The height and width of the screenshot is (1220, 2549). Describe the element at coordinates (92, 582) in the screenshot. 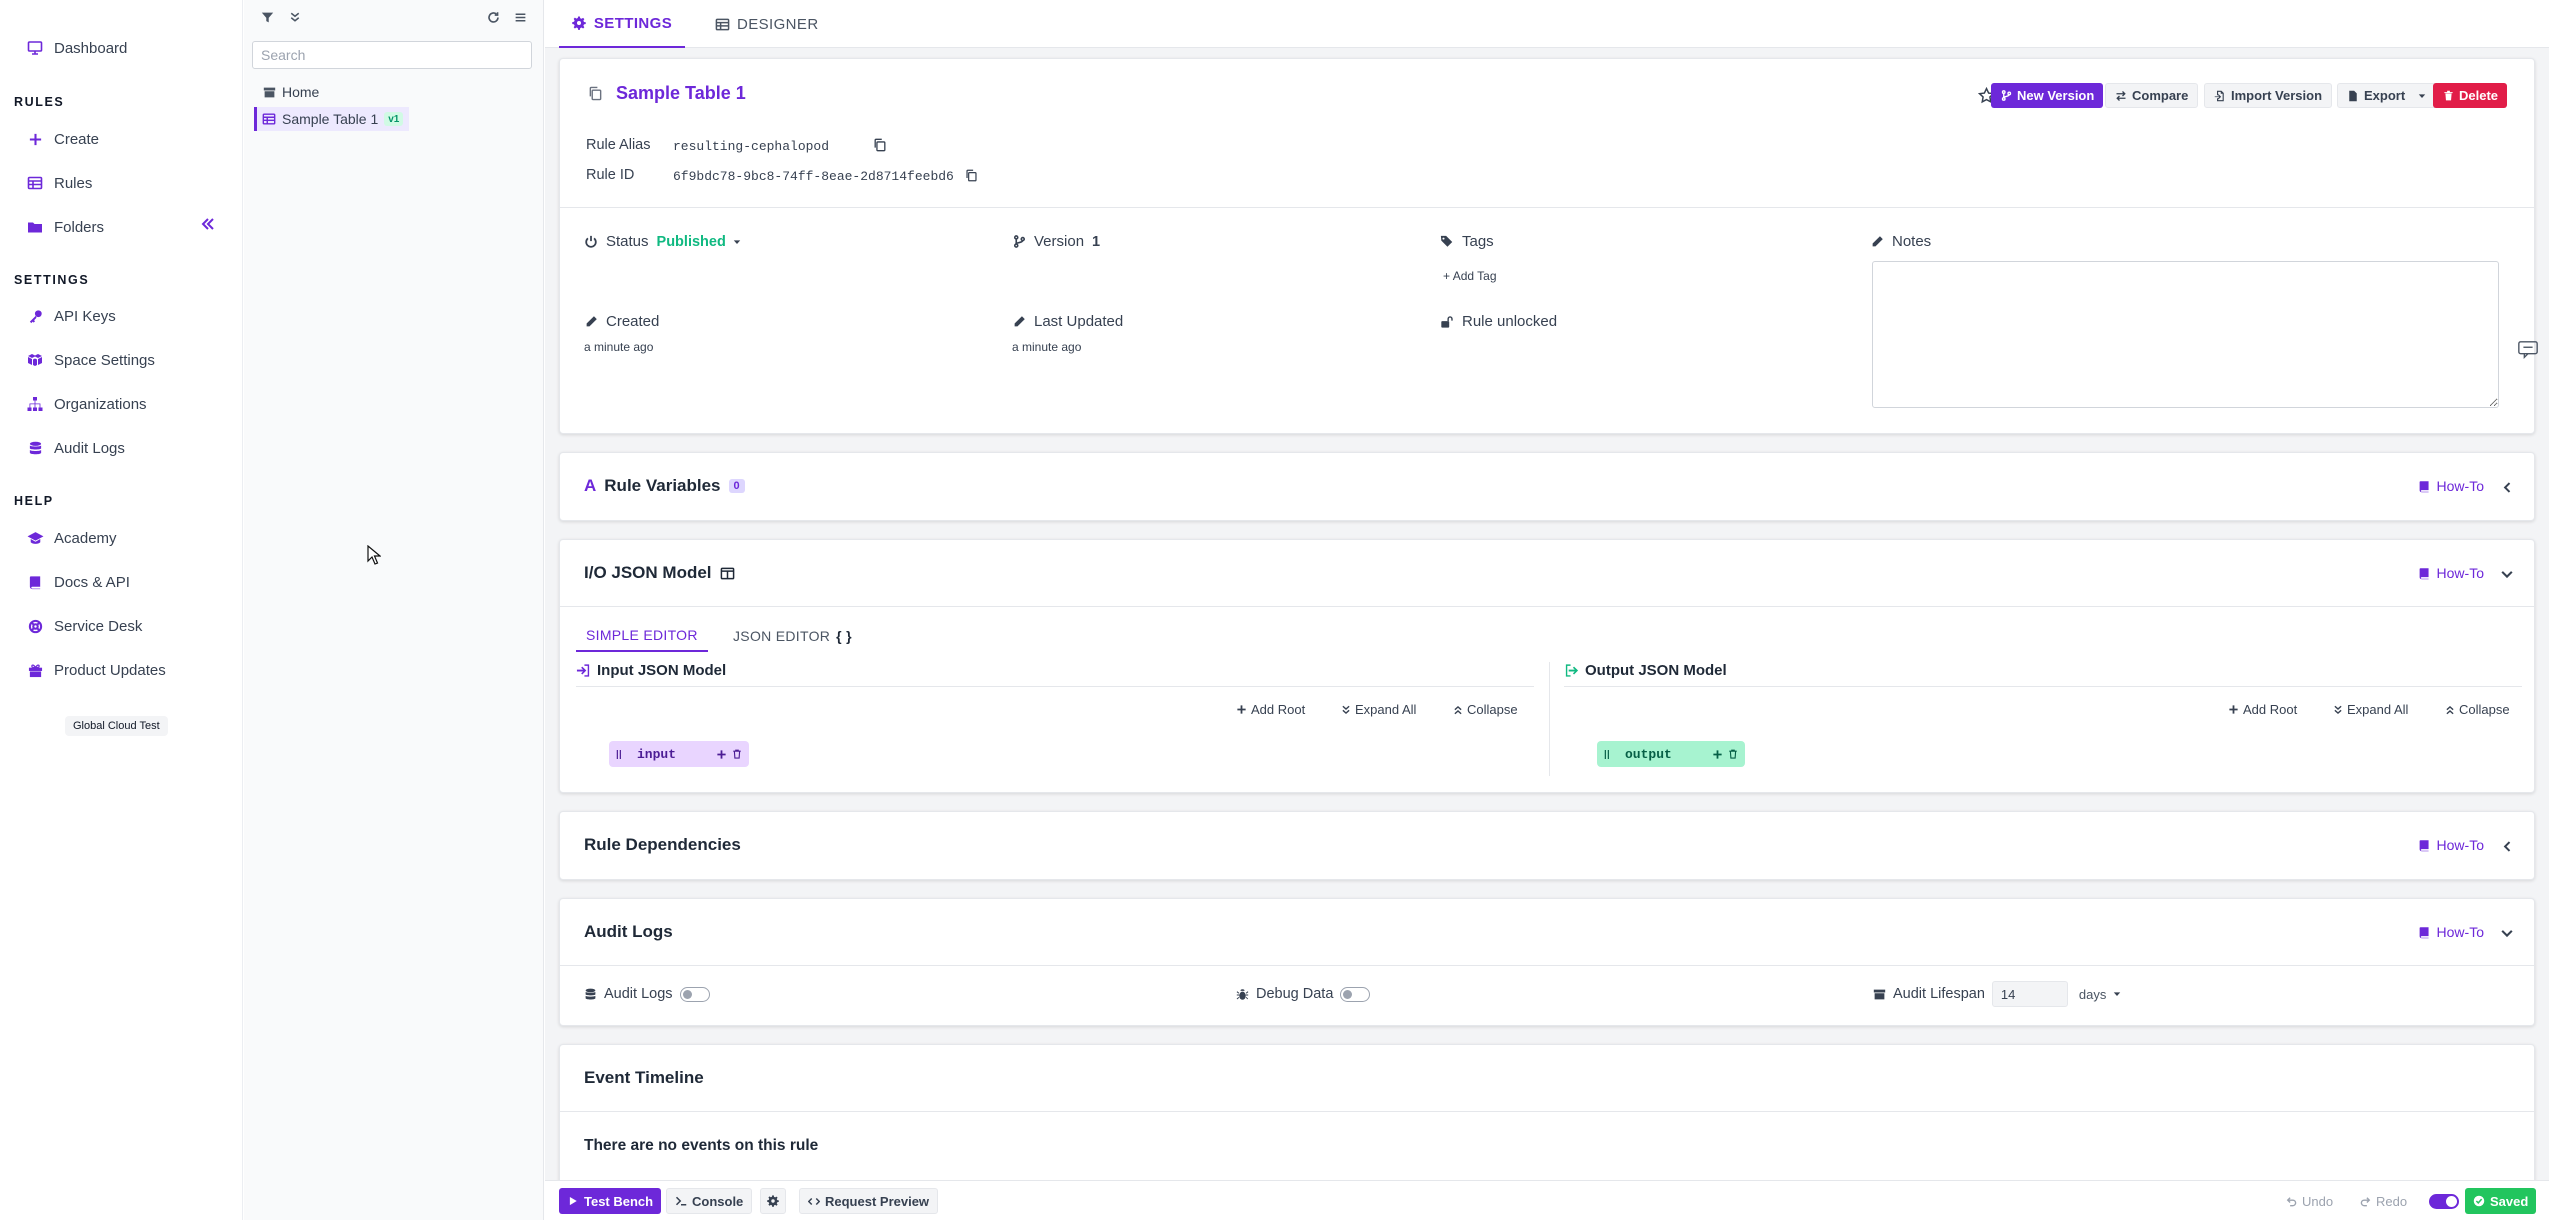

I see `nav-docs-api-label: Docs & API` at that location.